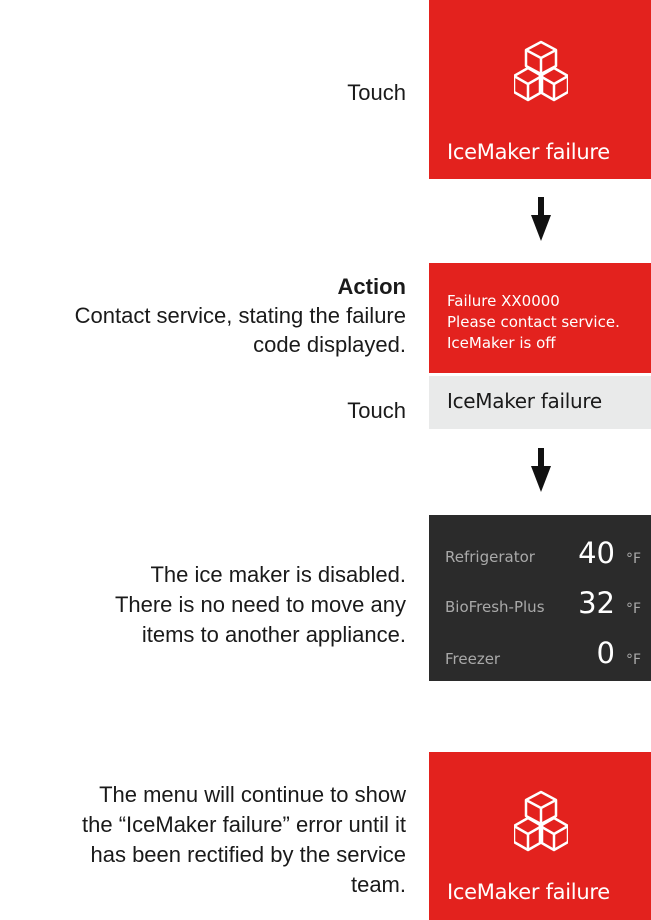 This screenshot has height=920, width=651. Describe the element at coordinates (252, 794) in the screenshot. I see `menu-info-line1: The menu will continue to show` at that location.